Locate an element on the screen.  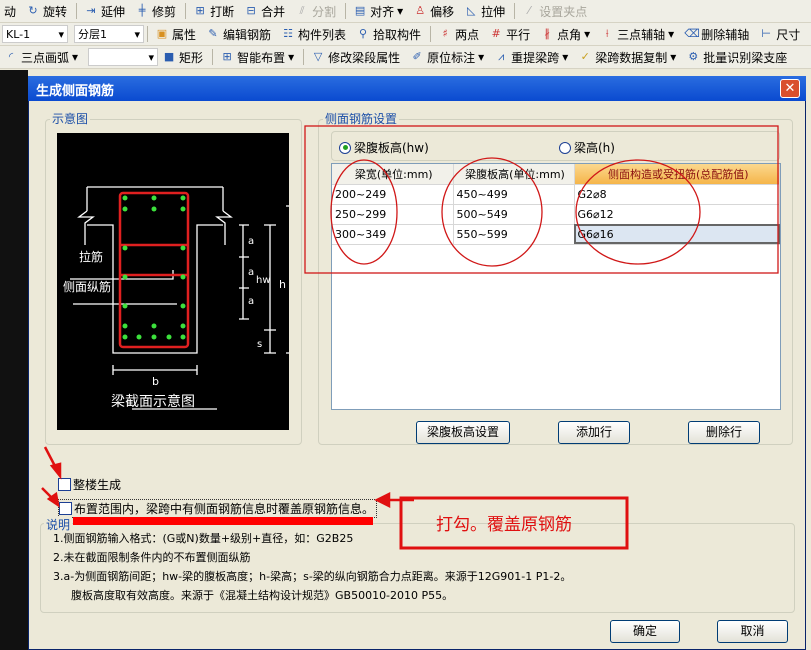
split-button: ⫽ 分割 is located at coordinates (315, 11).